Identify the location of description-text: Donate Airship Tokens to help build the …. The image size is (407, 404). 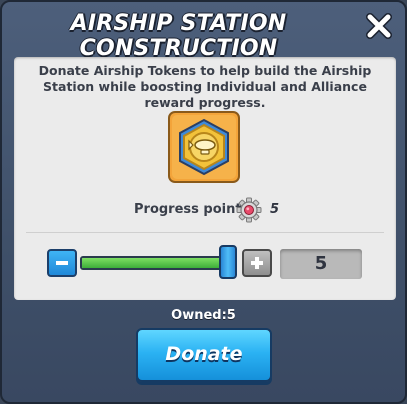
(205, 86).